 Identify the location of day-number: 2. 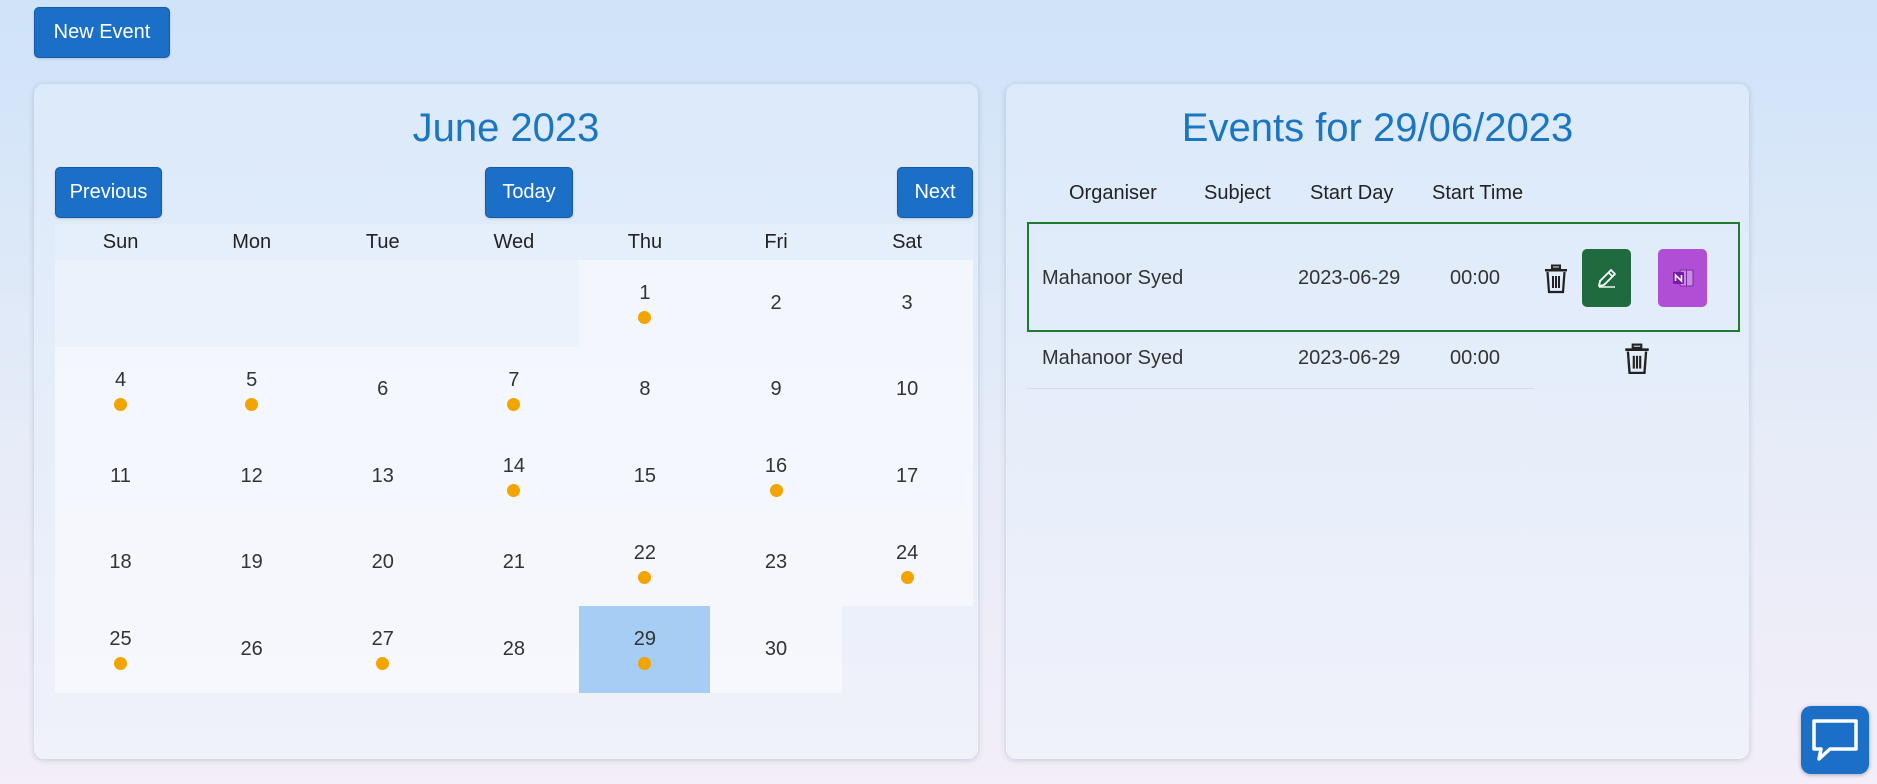
(776, 302).